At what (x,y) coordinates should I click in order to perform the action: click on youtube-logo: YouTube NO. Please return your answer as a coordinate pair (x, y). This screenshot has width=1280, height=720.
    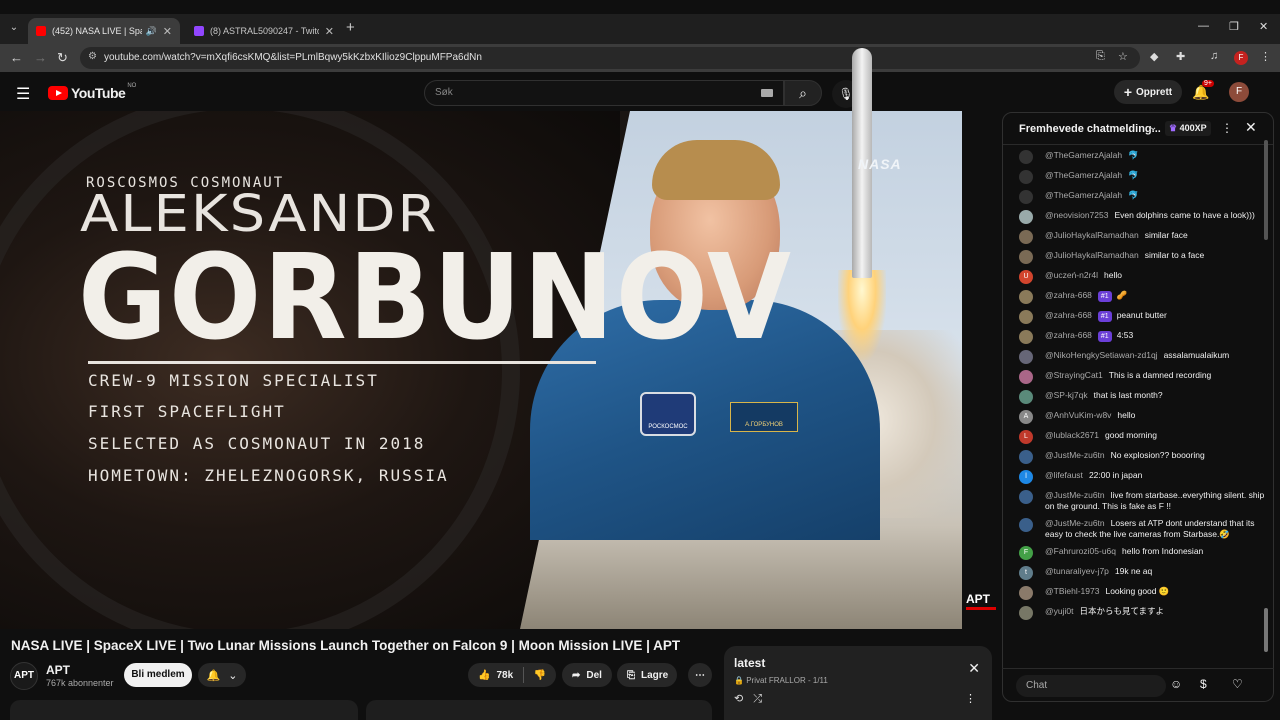
    Looking at the image, I should click on (92, 92).